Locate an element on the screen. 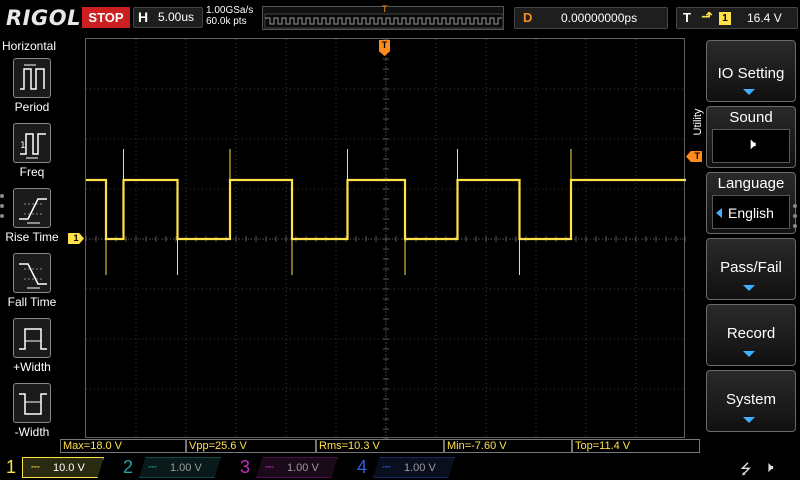 The height and width of the screenshot is (480, 800). right-menu-page-indicator is located at coordinates (796, 219).